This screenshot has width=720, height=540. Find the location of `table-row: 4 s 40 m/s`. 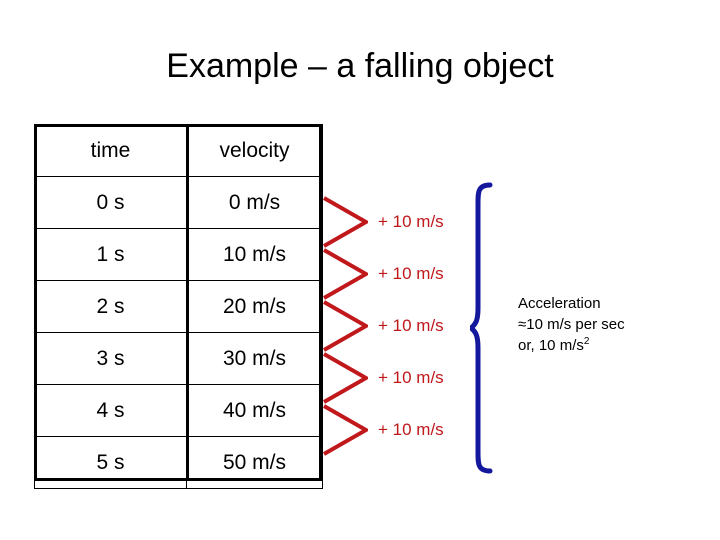

table-row: 4 s 40 m/s is located at coordinates (178, 410).